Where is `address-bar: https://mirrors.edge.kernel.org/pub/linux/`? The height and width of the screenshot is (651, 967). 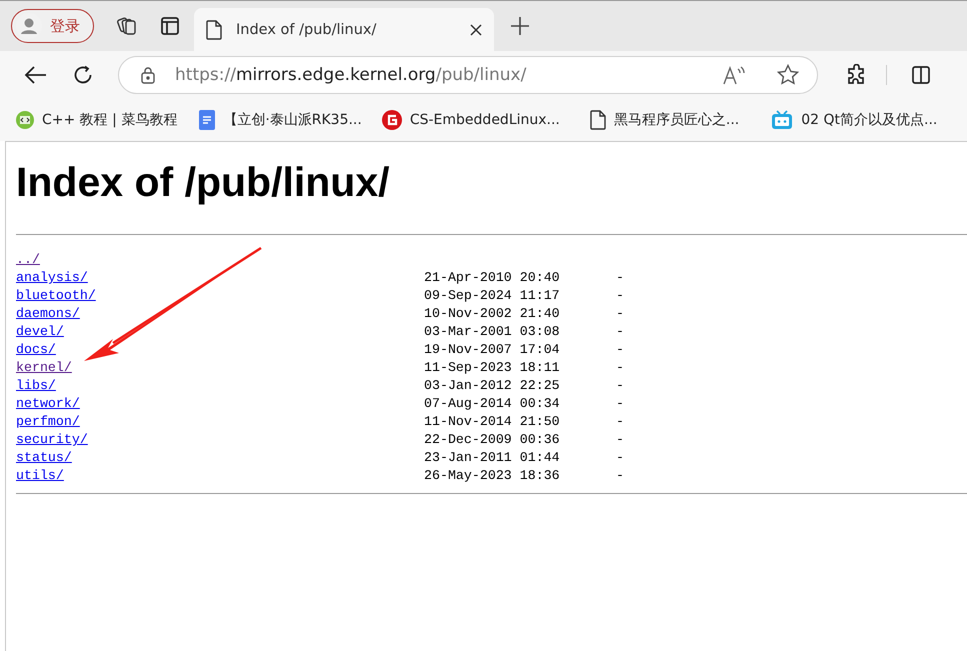 address-bar: https://mirrors.edge.kernel.org/pub/linux/ is located at coordinates (468, 75).